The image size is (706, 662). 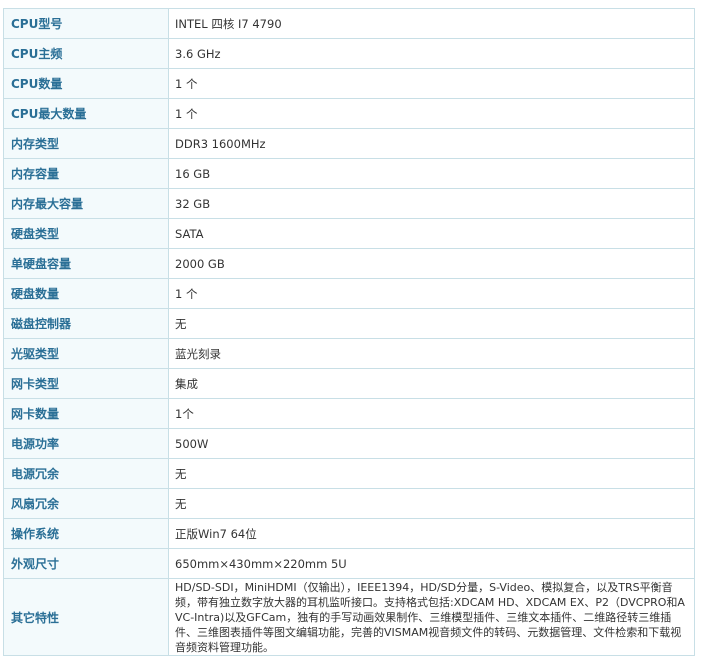 What do you see at coordinates (86, 503) in the screenshot?
I see `spec-label: 风扇冗余` at bounding box center [86, 503].